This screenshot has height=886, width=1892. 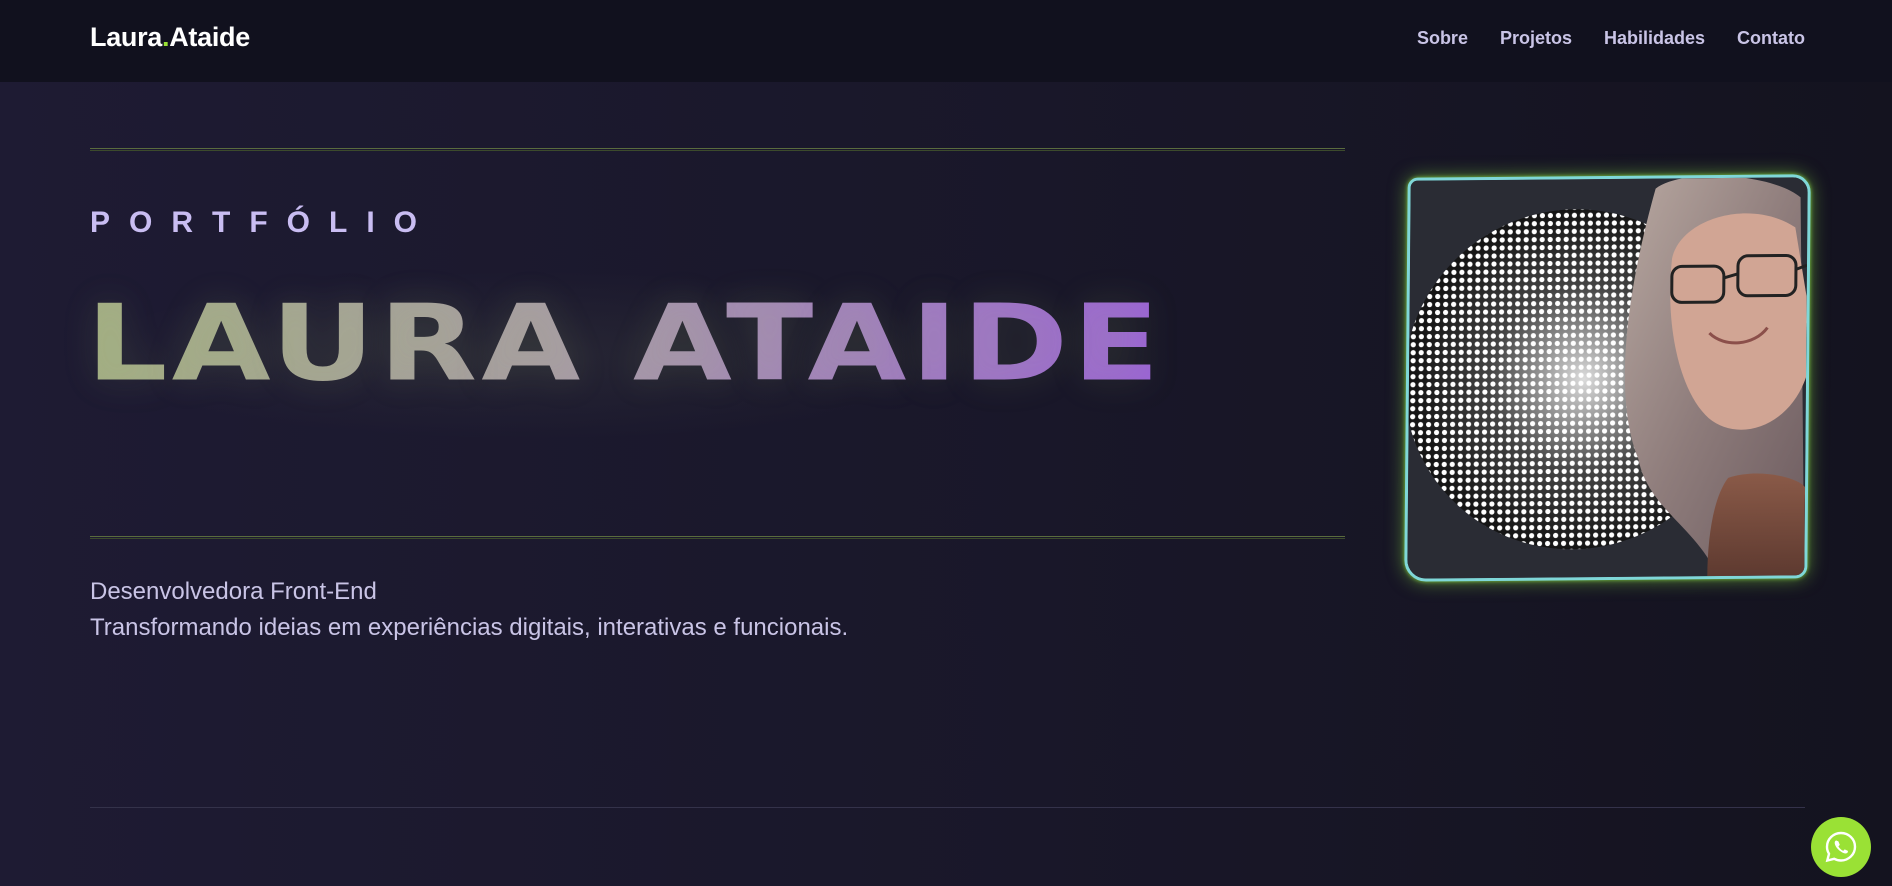 I want to click on hero-eyebrow: PORTFÓLIO, so click(x=263, y=222).